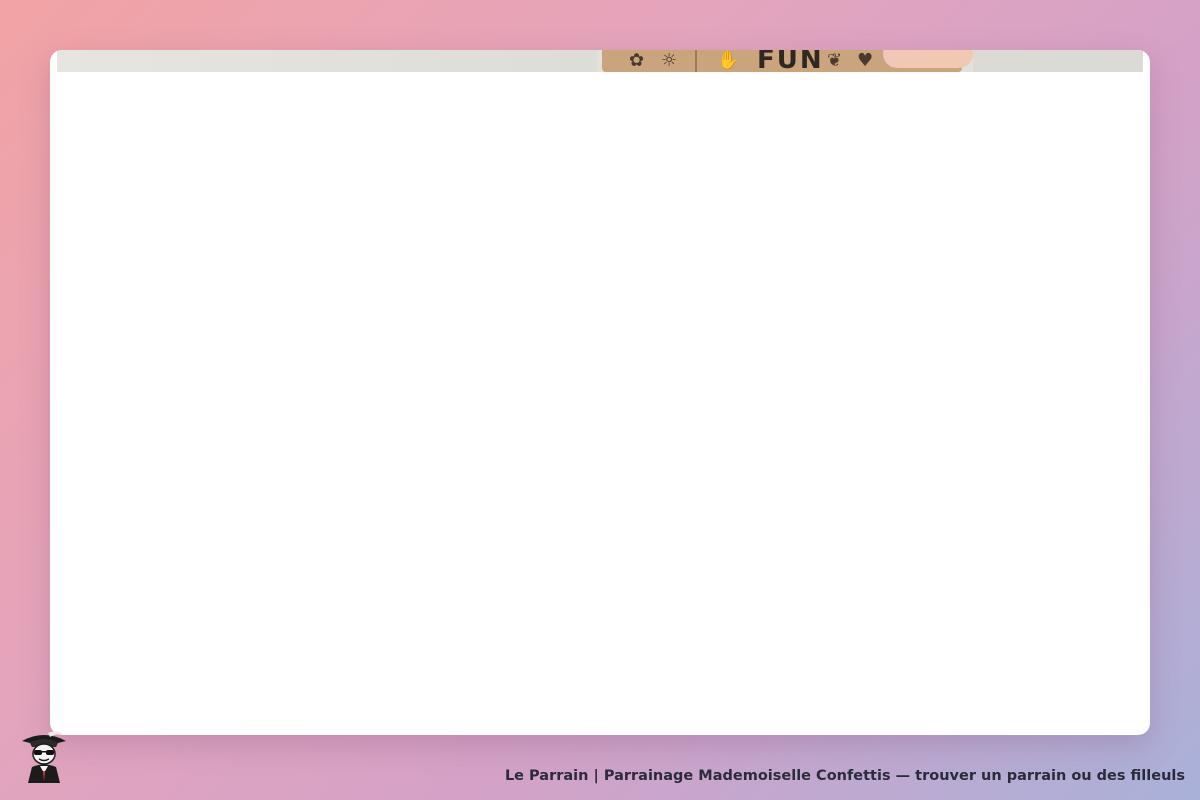 This screenshot has width=1200, height=800. What do you see at coordinates (44, 757) in the screenshot?
I see `mascot-icon` at bounding box center [44, 757].